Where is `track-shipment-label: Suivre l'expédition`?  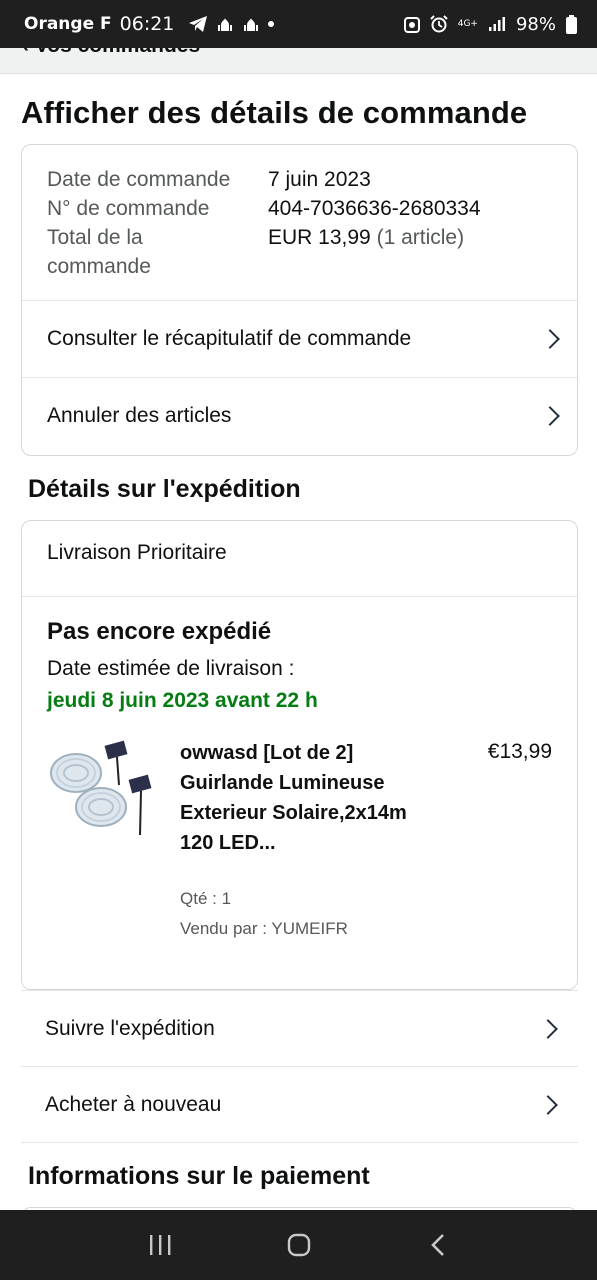 track-shipment-label: Suivre l'expédition is located at coordinates (130, 1028).